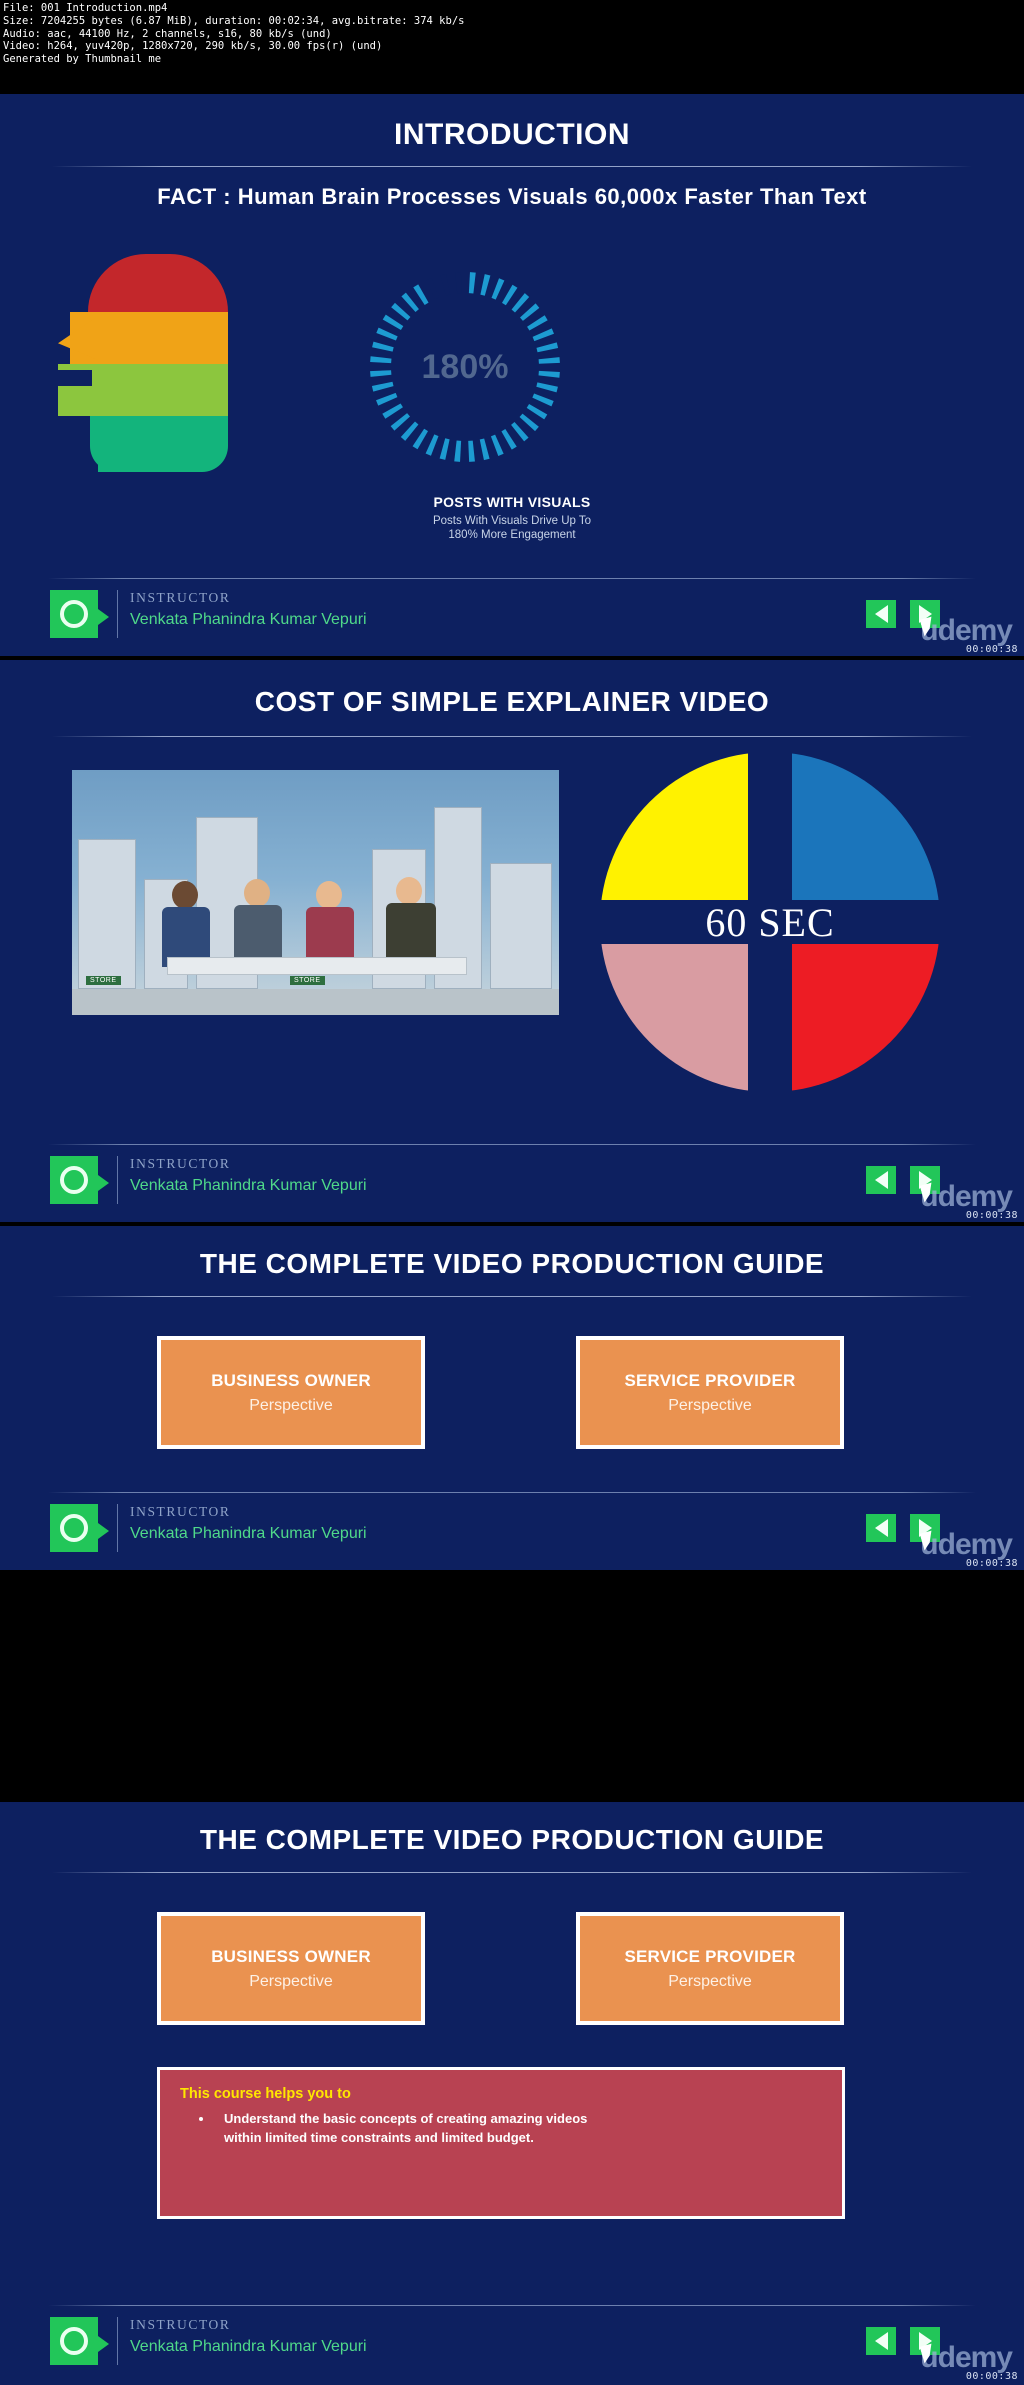 This screenshot has height=2385, width=1024. I want to click on donut-value-label: 180%, so click(465, 366).